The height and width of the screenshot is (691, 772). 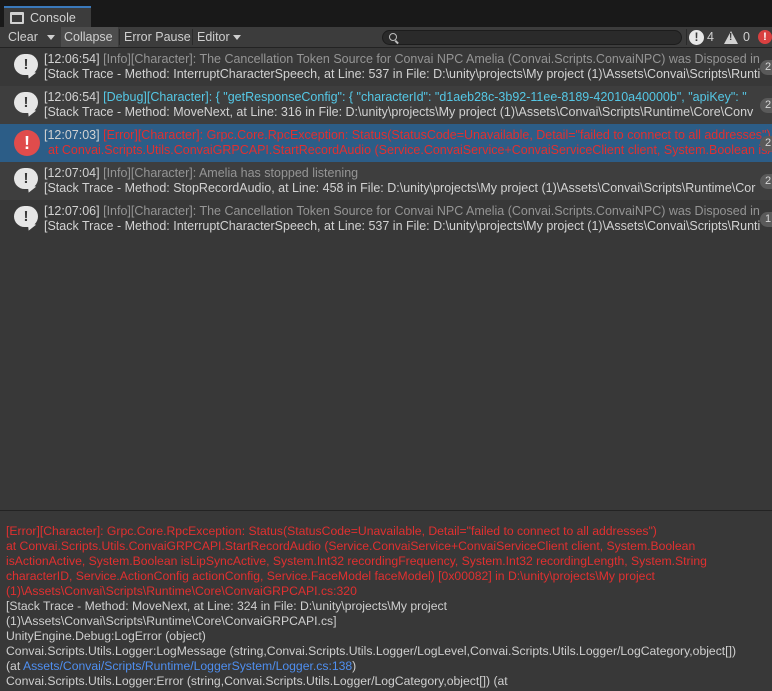 I want to click on editor-dropdown: Editor, so click(x=219, y=37).